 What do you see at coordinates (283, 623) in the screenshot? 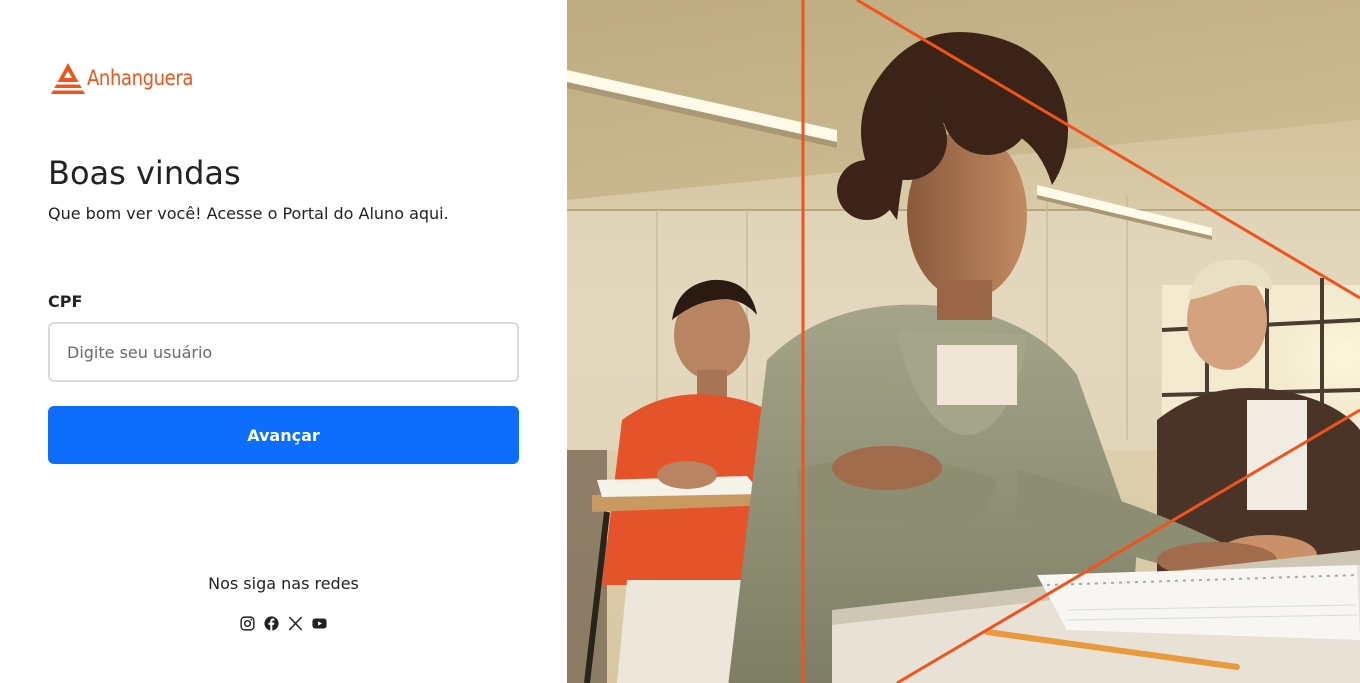
I see `social-links` at bounding box center [283, 623].